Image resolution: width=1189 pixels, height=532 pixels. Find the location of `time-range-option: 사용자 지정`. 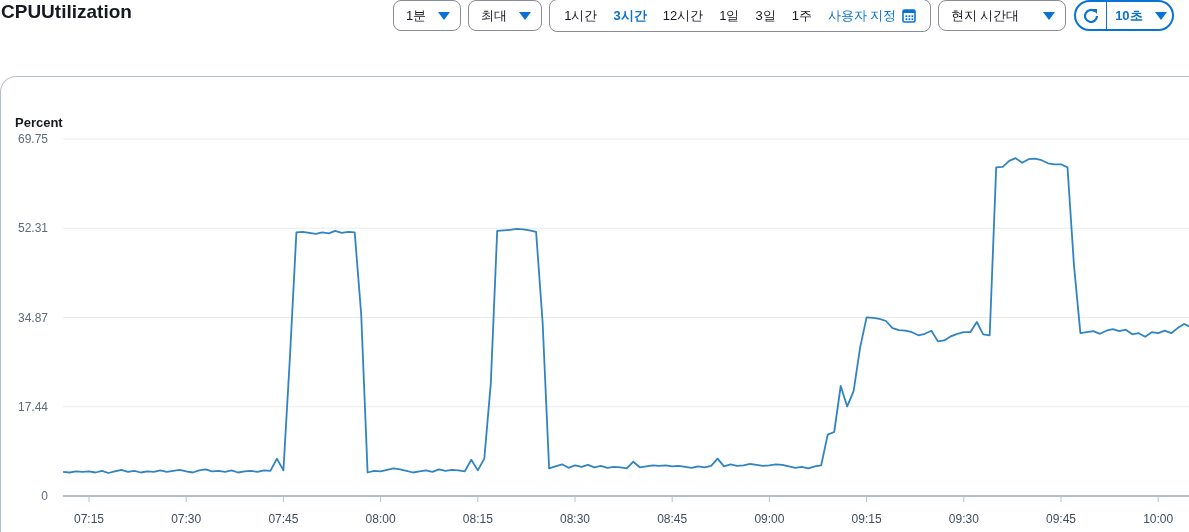

time-range-option: 사용자 지정 is located at coordinates (871, 15).